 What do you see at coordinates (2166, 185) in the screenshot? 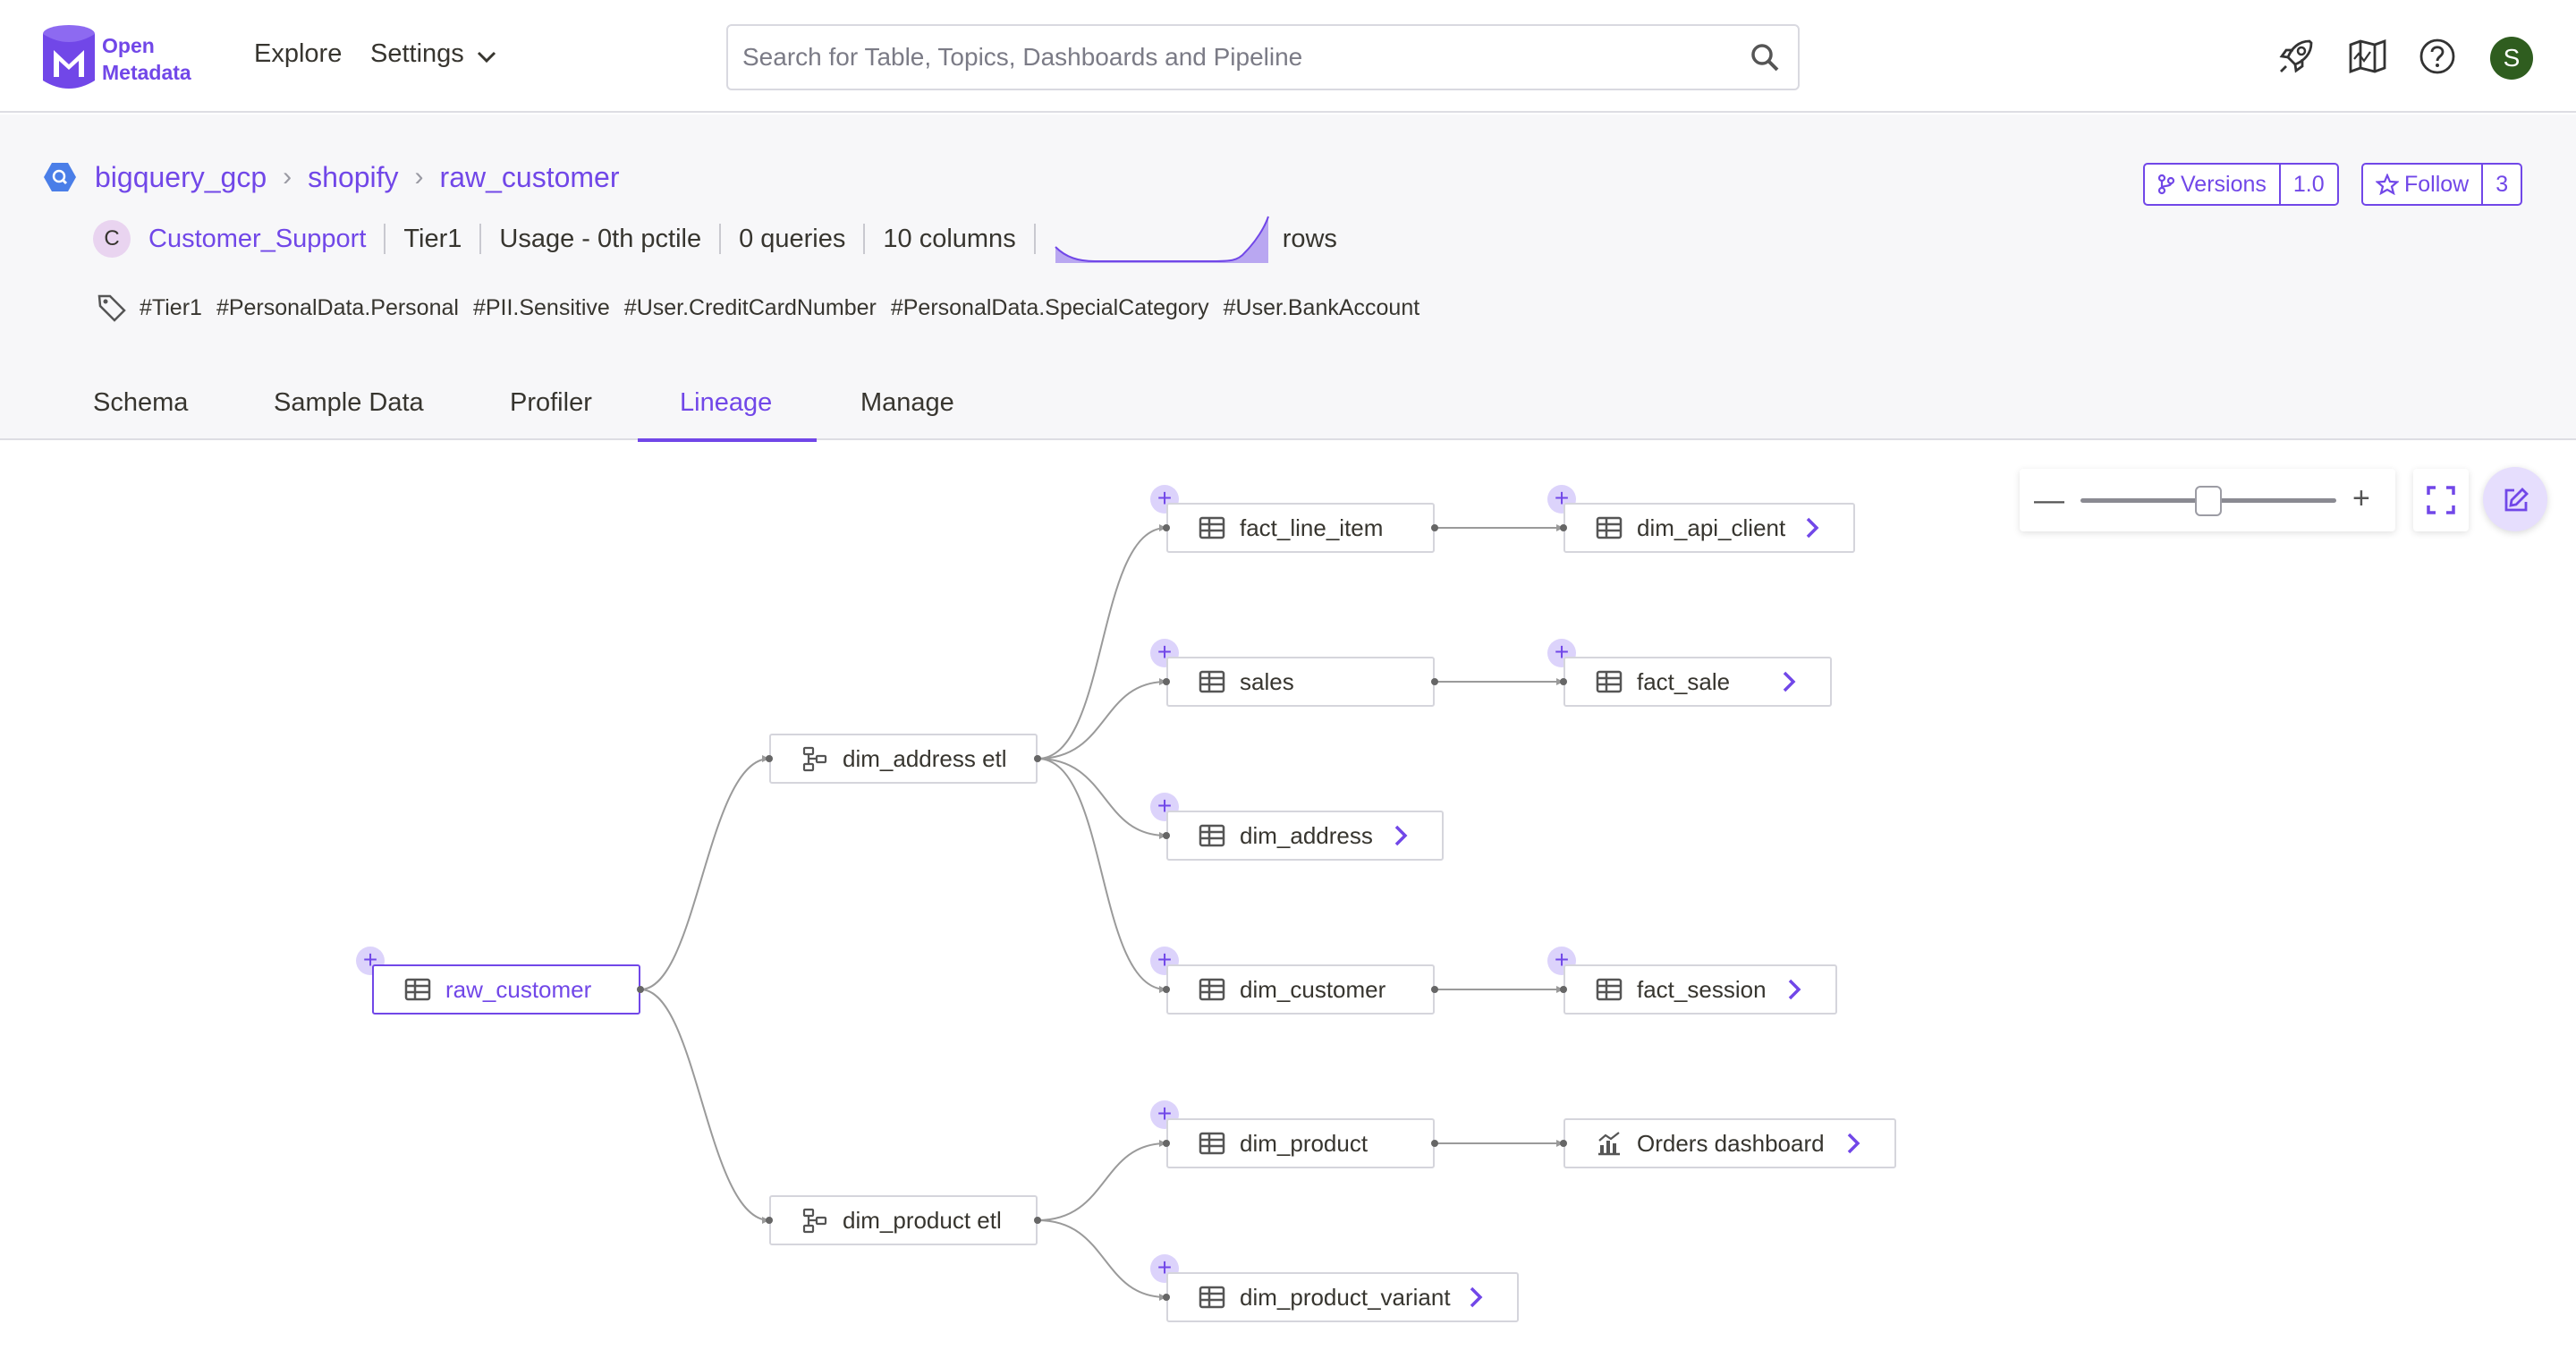
I see `branch-icon` at bounding box center [2166, 185].